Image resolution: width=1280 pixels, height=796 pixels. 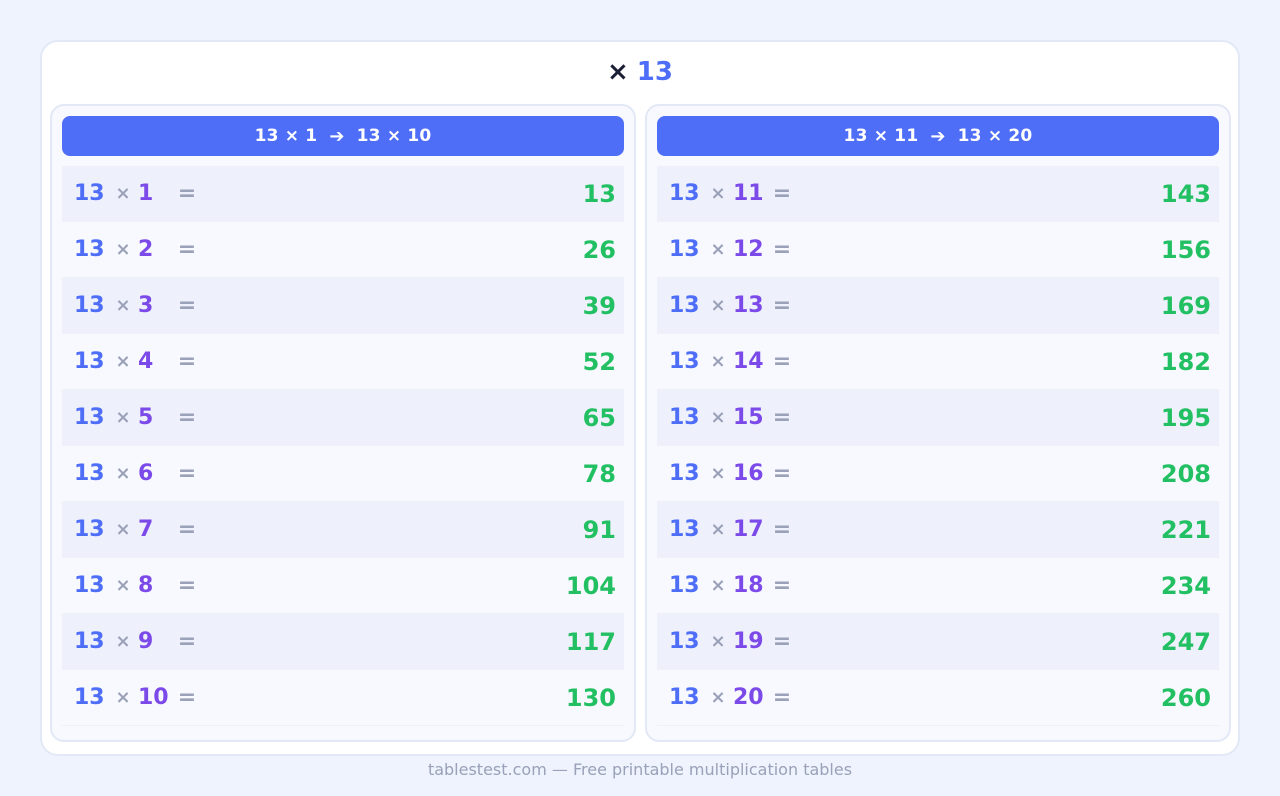 I want to click on table-row: 13 × 14 = 182, so click(x=938, y=362).